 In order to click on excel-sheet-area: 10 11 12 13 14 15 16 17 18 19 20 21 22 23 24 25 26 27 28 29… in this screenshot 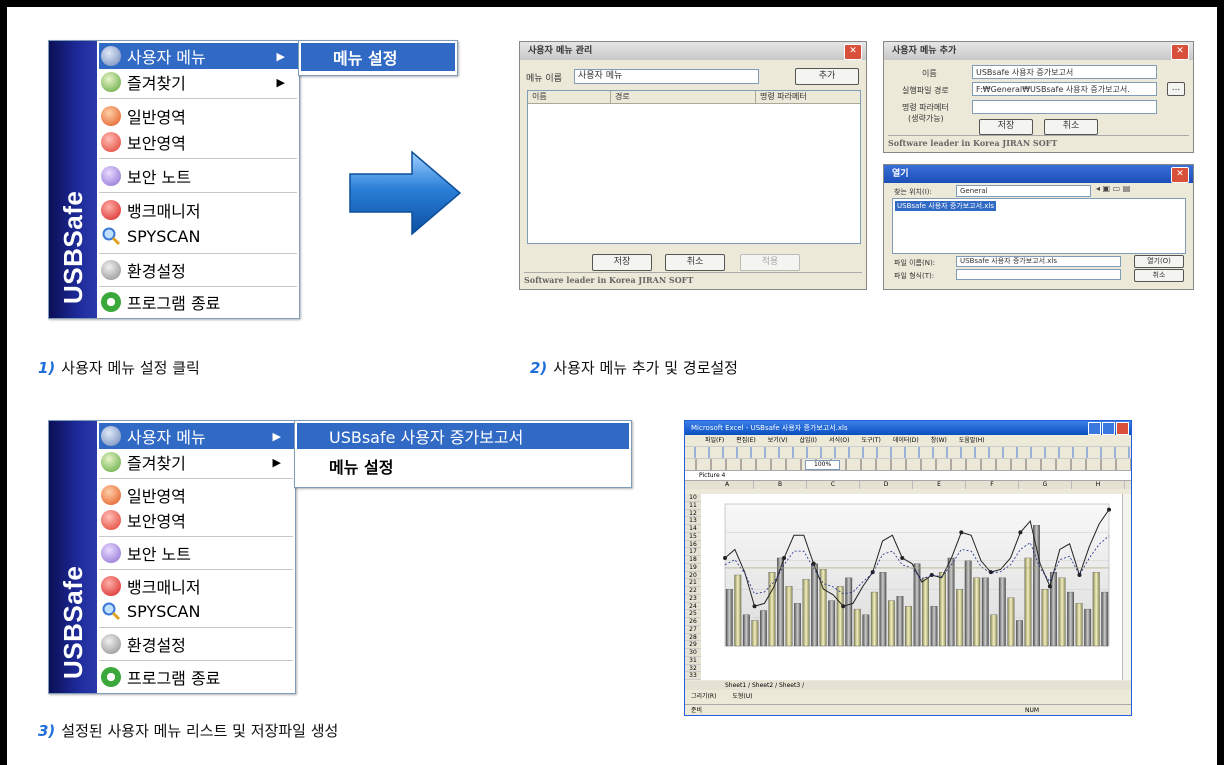, I will do `click(908, 587)`.